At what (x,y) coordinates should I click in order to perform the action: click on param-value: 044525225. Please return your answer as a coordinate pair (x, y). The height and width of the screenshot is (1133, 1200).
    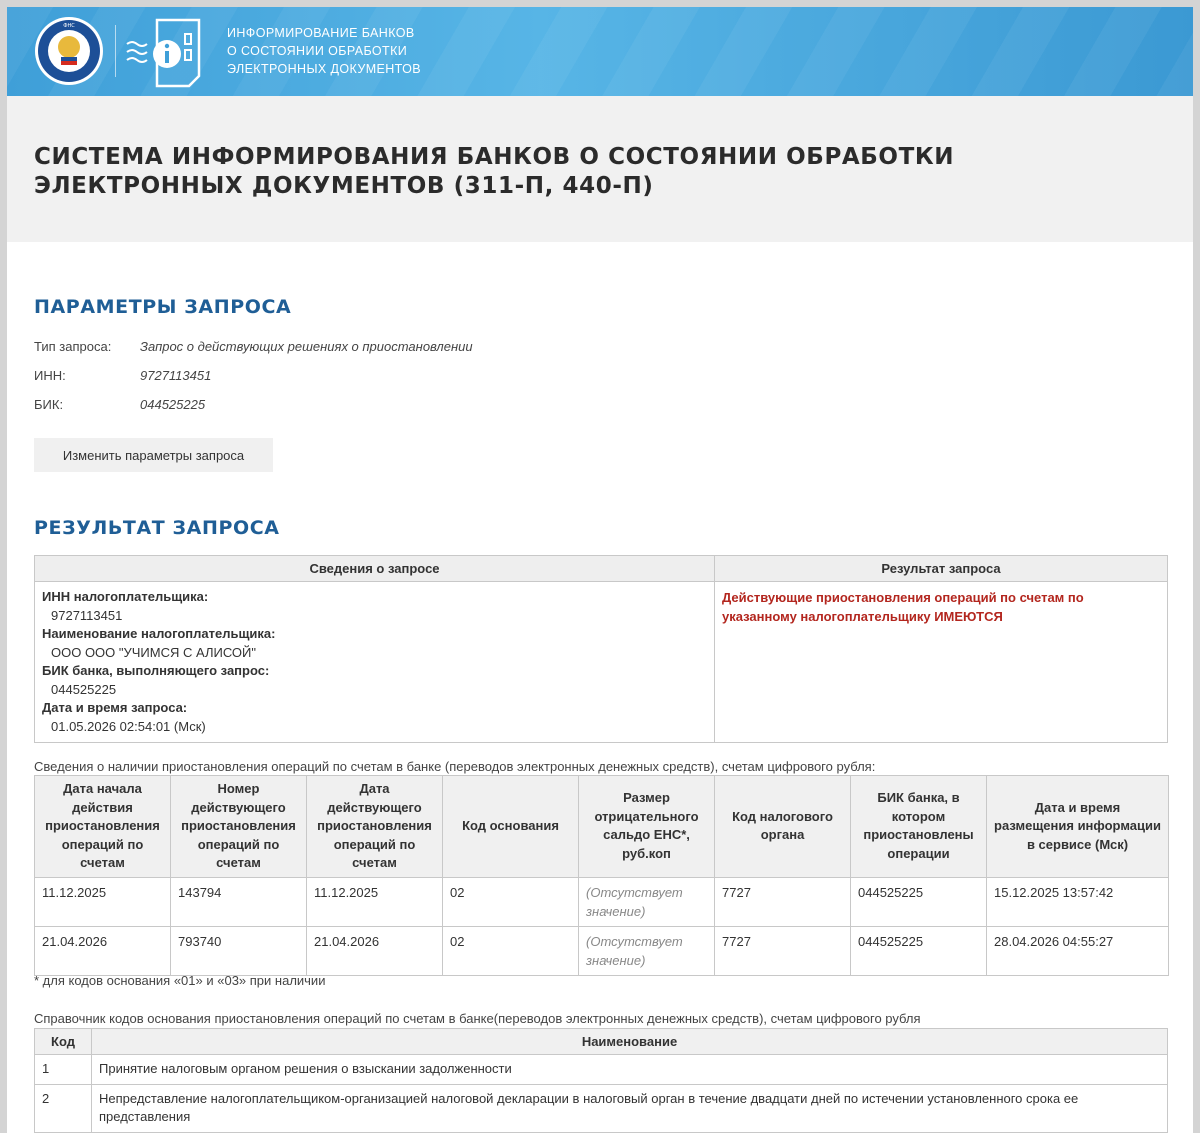
    Looking at the image, I should click on (173, 404).